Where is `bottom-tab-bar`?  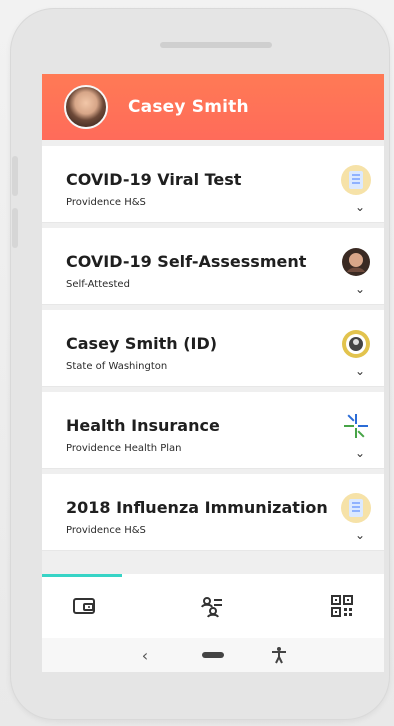
bottom-tab-bar is located at coordinates (213, 606).